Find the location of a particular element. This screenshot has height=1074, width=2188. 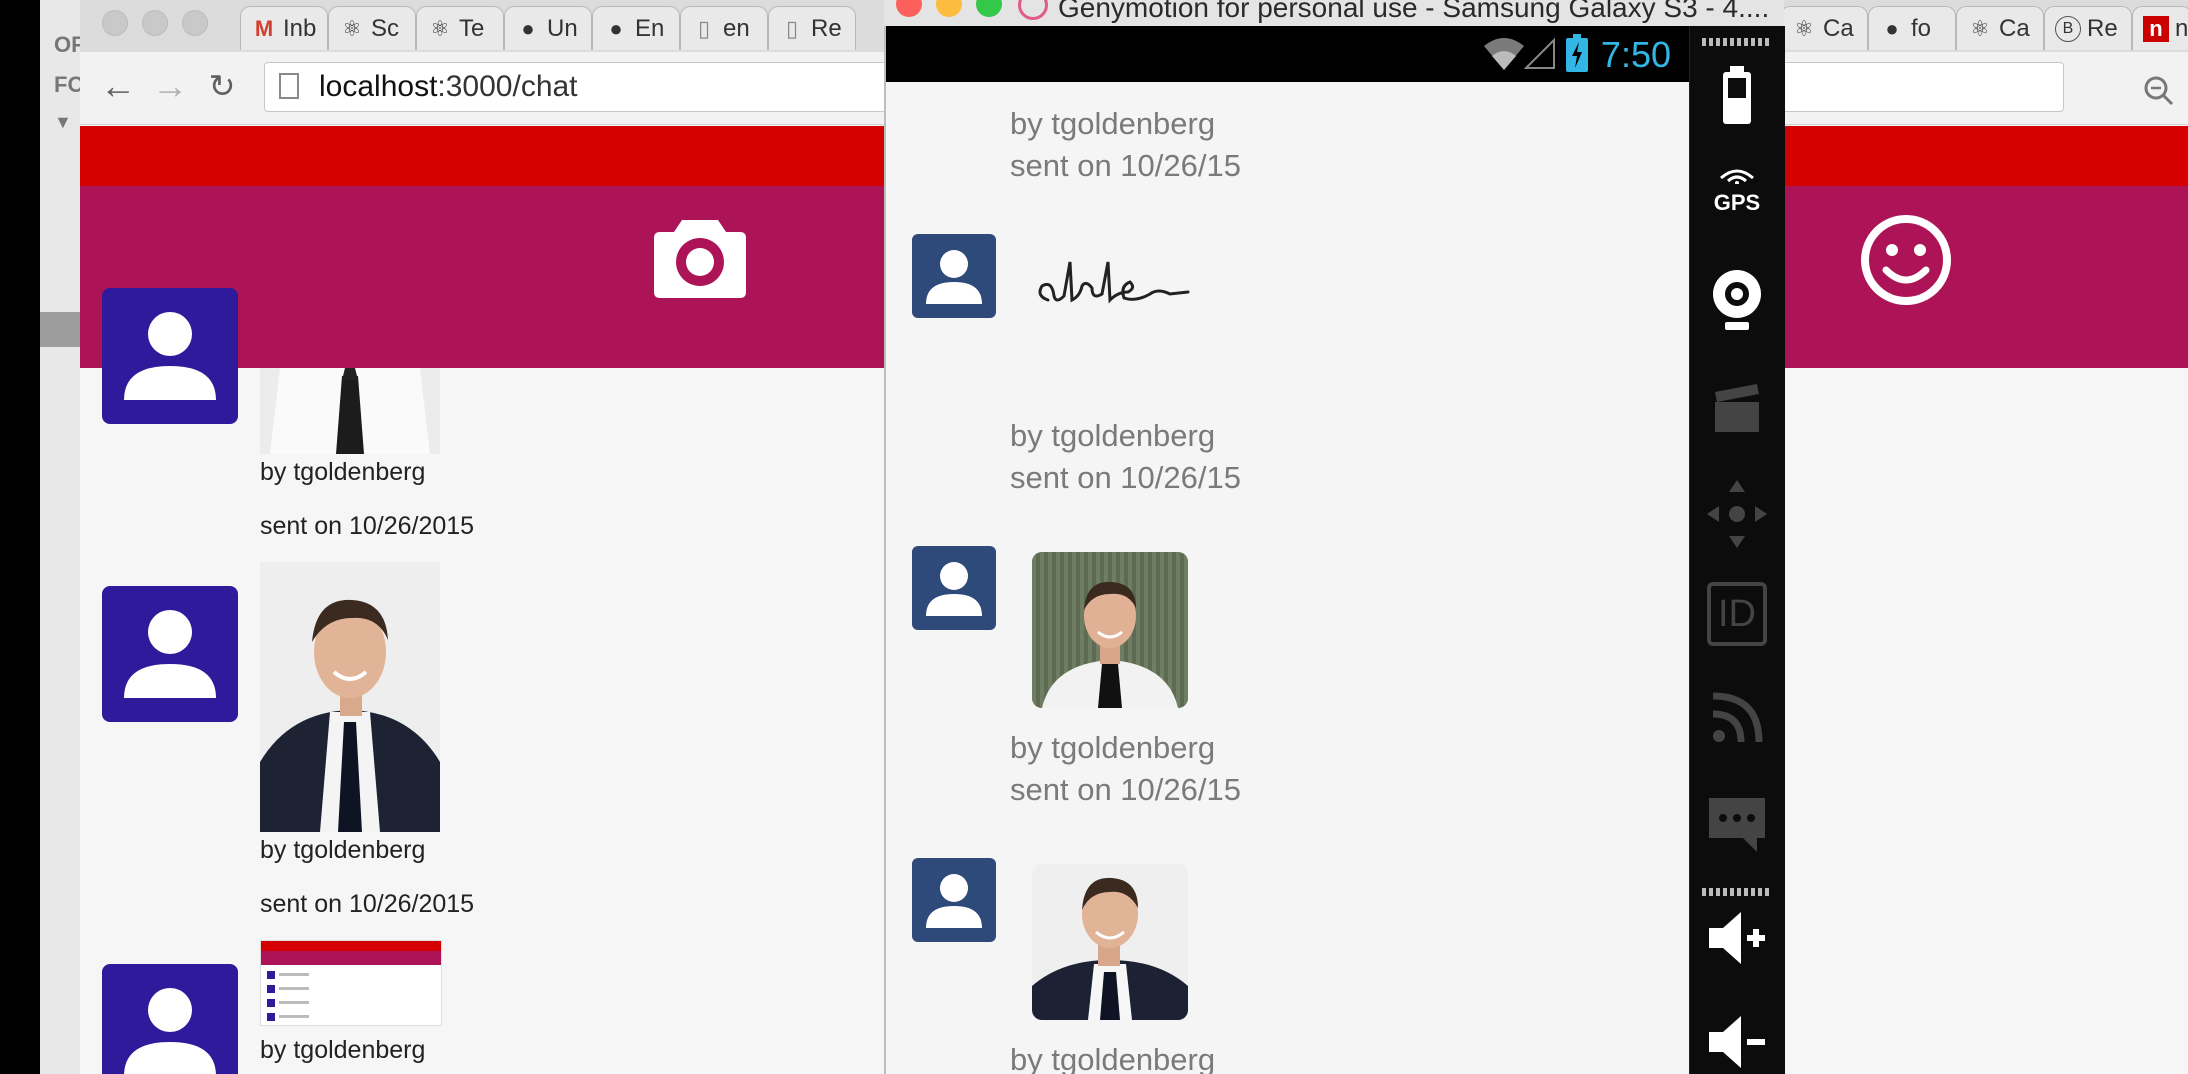

back-arrow-icon: ← is located at coordinates (118, 86).